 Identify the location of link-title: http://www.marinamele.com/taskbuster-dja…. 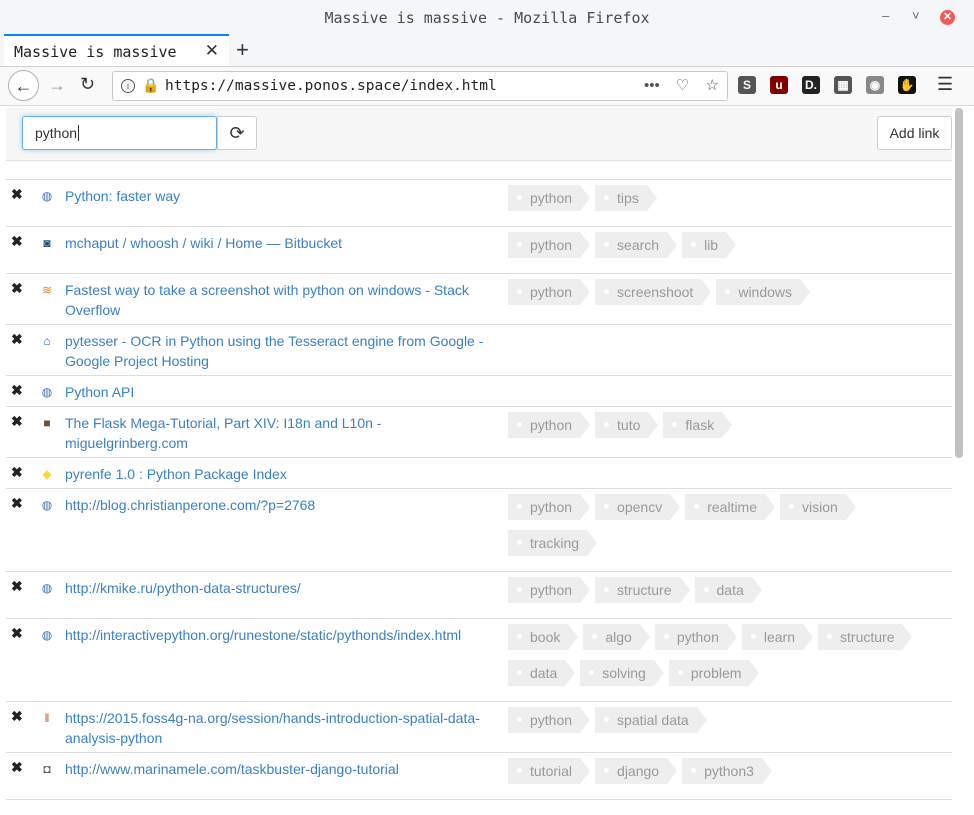
(285, 769).